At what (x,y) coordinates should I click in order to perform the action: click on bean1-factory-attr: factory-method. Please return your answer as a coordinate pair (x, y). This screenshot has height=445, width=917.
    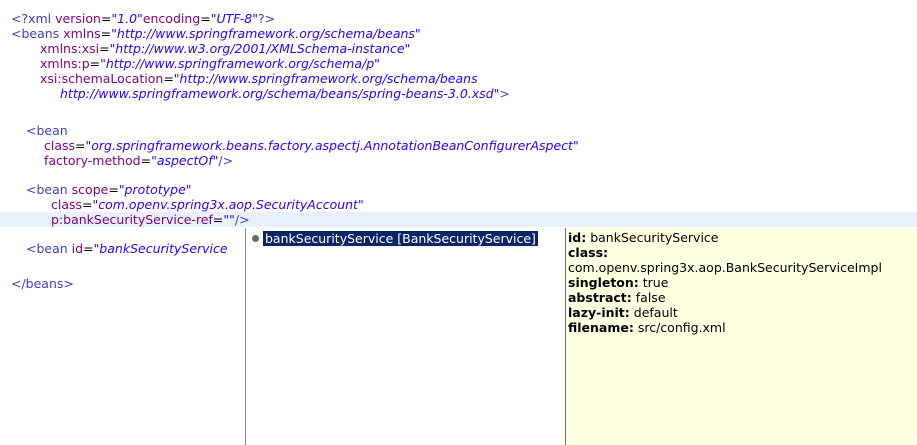
    Looking at the image, I should click on (92, 160).